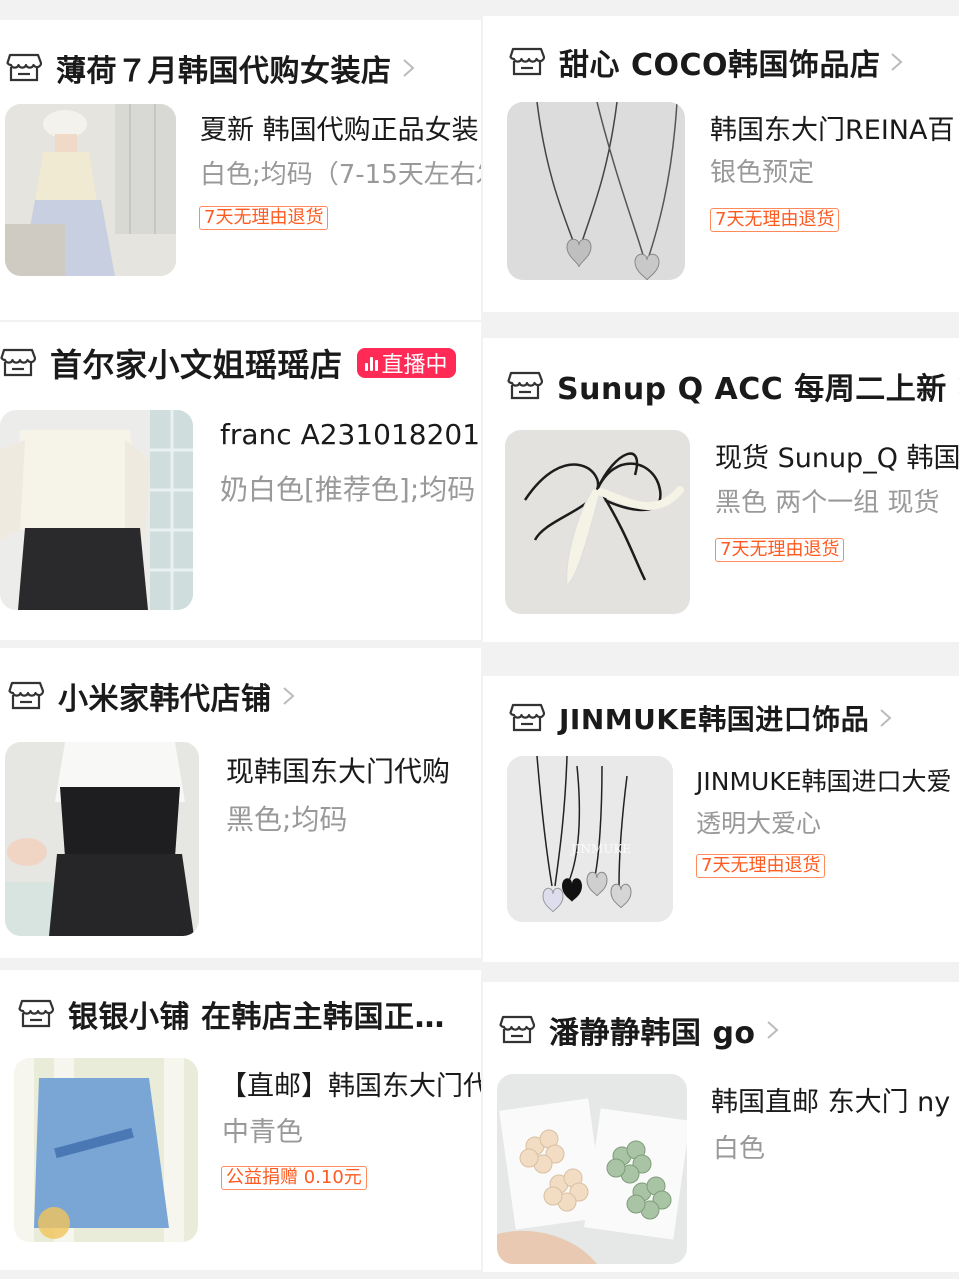 The width and height of the screenshot is (959, 1279). I want to click on product-spec: 白色;均码（7-15天左右发, so click(340, 175).